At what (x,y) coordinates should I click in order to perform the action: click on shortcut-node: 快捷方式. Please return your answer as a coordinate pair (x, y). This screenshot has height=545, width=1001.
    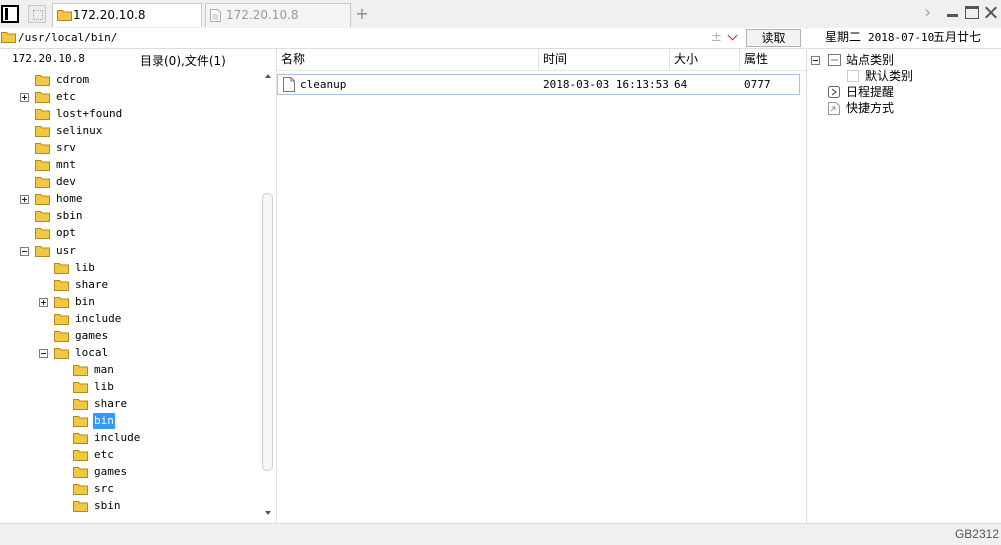
    Looking at the image, I should click on (908, 108).